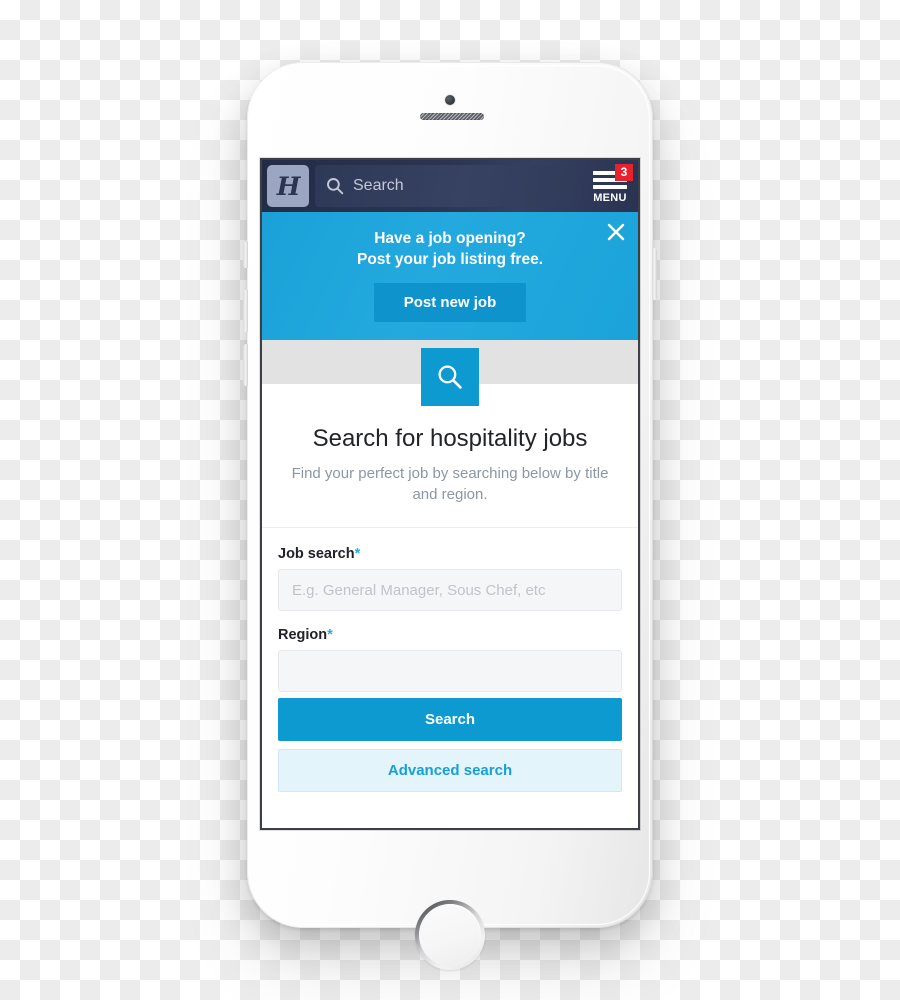  I want to click on header-search-input: Search, so click(448, 186).